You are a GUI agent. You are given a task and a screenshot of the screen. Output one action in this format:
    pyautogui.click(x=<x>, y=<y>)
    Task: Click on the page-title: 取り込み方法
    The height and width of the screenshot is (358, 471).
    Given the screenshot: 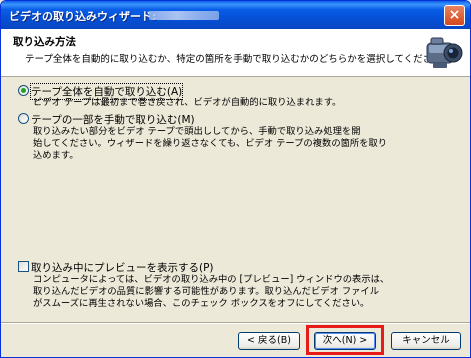 What is the action you would take?
    pyautogui.click(x=44, y=42)
    